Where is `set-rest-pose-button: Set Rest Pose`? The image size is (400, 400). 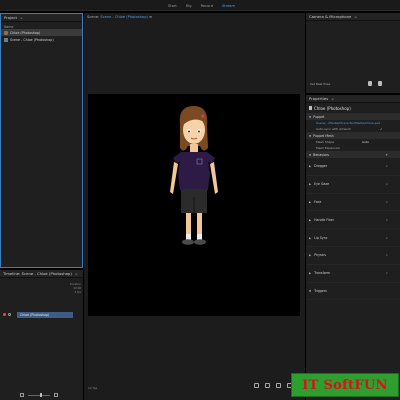
set-rest-pose-button: Set Rest Pose is located at coordinates (320, 84).